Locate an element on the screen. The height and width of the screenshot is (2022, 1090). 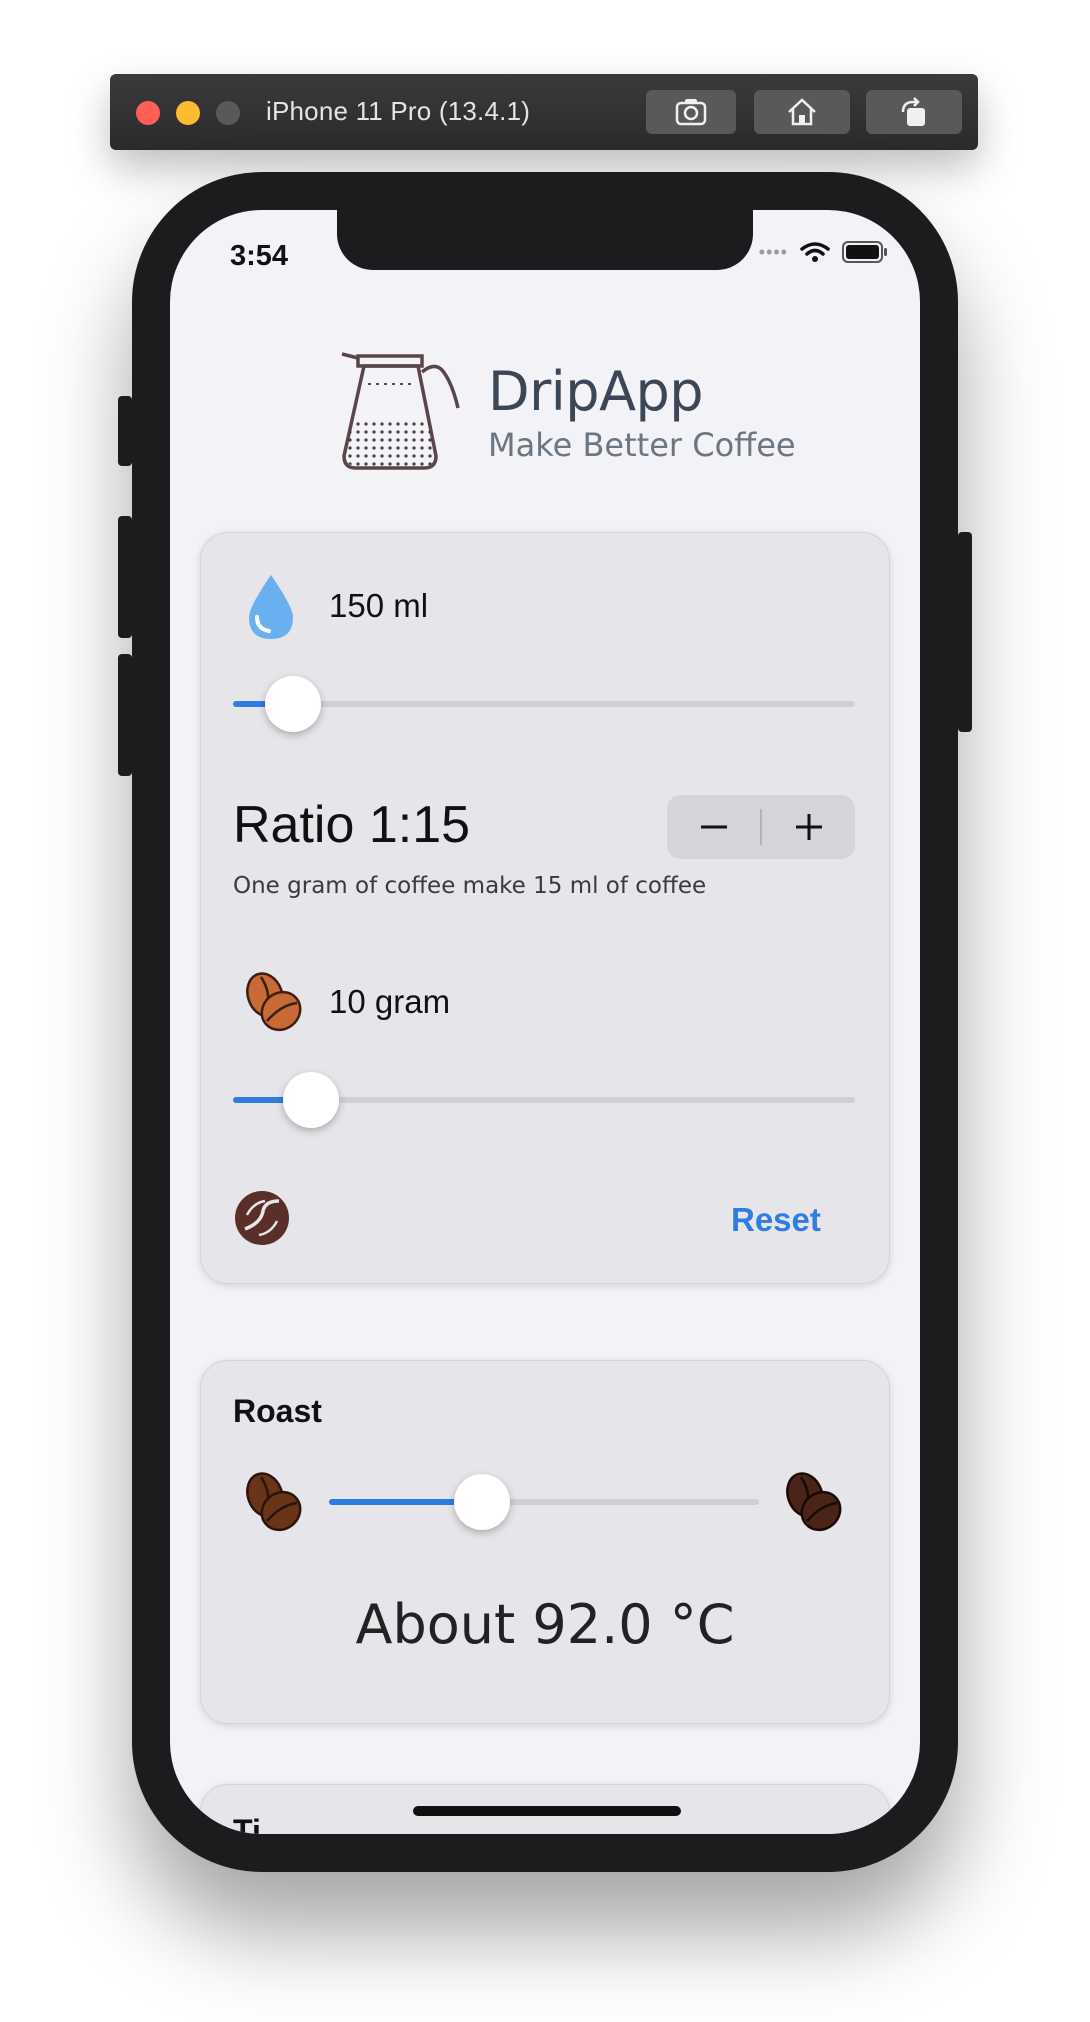
rotate-button is located at coordinates (914, 112).